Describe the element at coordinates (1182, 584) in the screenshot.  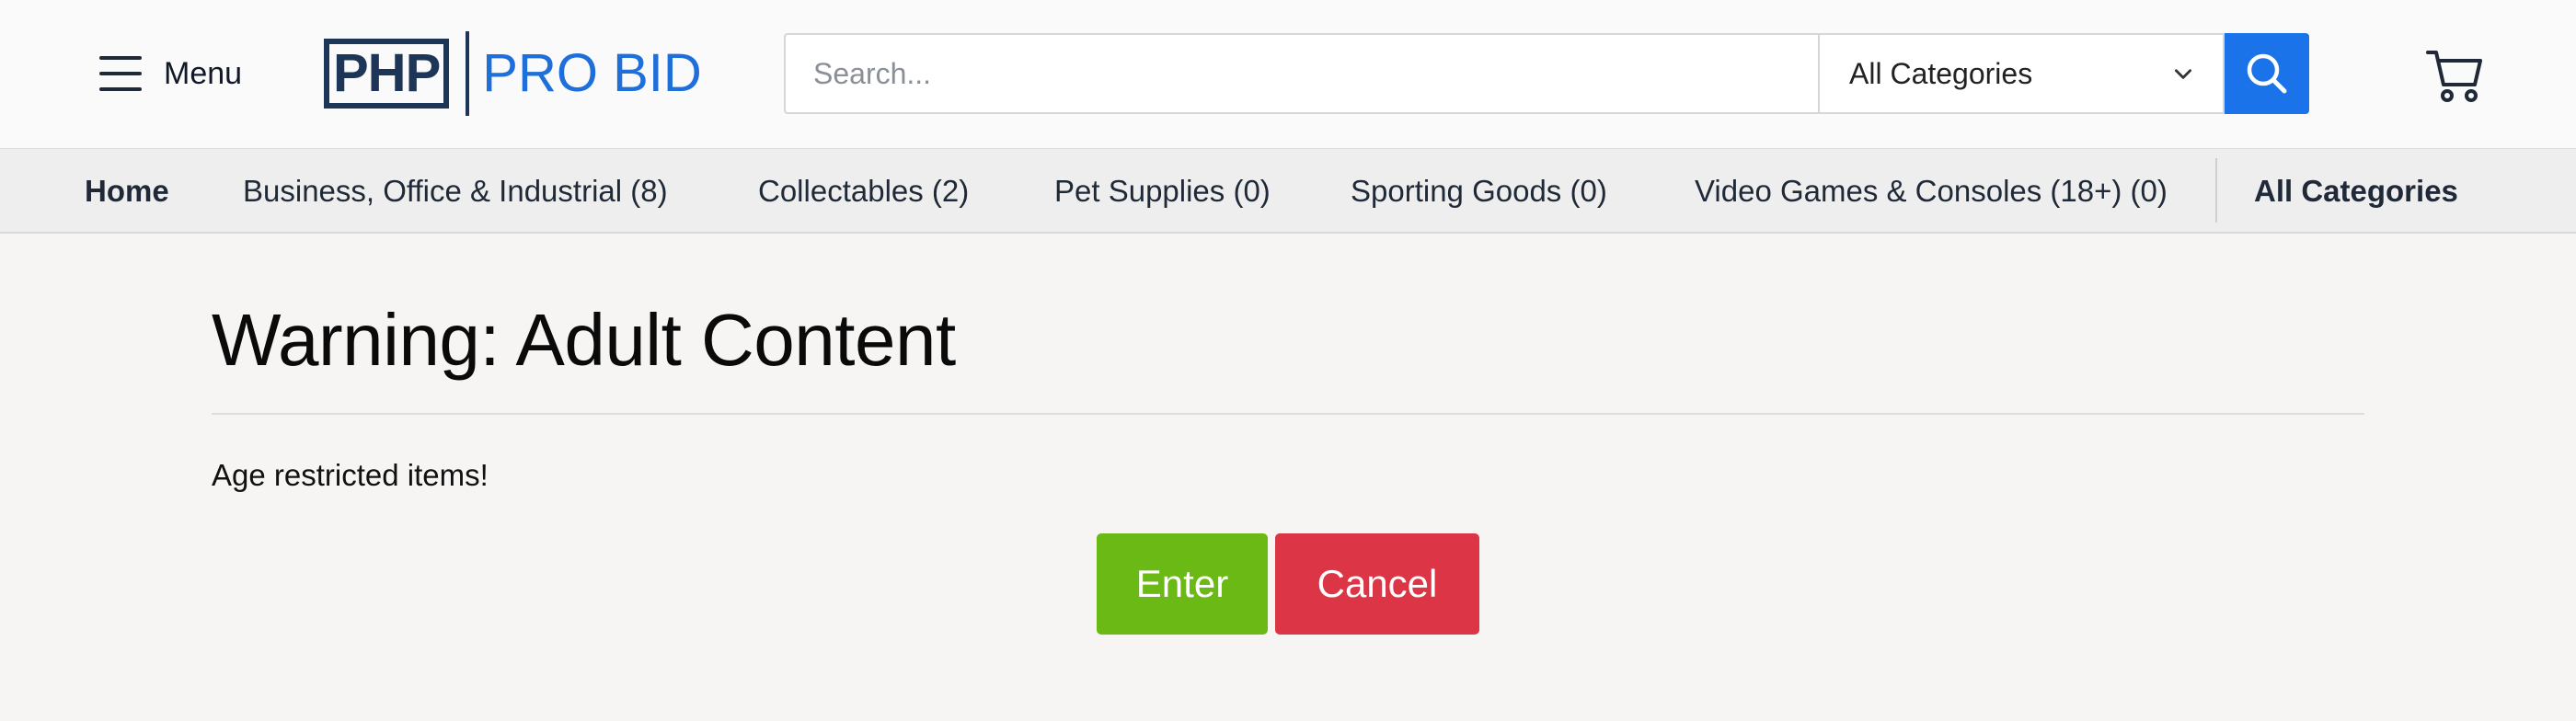
I see `enter-button: Enter` at that location.